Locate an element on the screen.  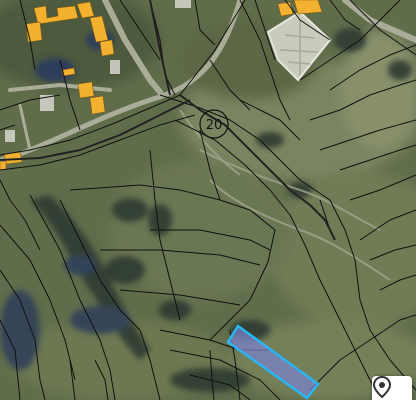
locate-button is located at coordinates (392, 388).